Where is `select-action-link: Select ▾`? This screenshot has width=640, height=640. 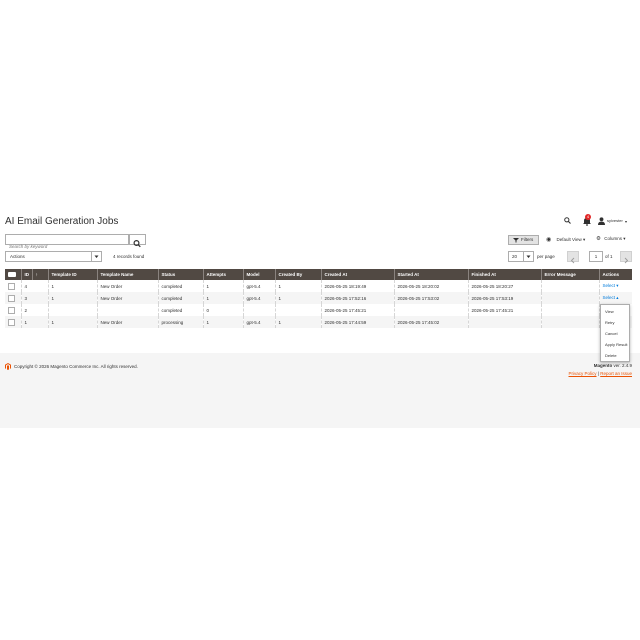 select-action-link: Select ▾ is located at coordinates (611, 285).